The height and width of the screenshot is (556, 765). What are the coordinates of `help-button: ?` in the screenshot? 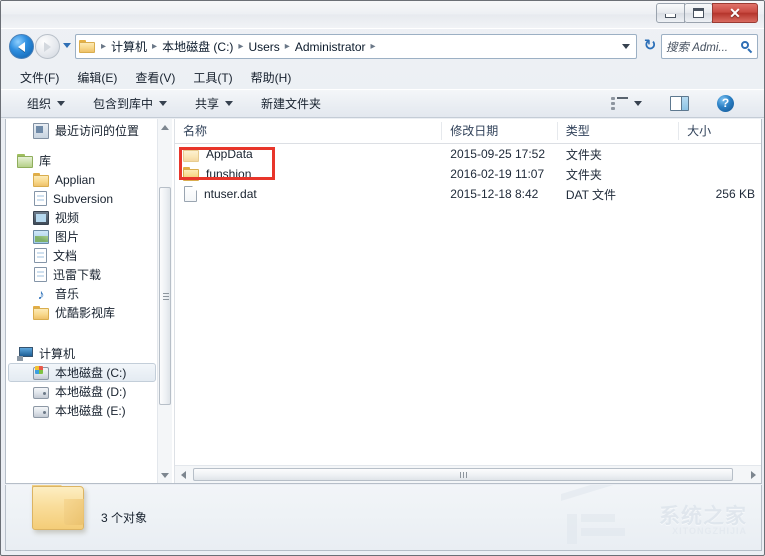 It's located at (725, 103).